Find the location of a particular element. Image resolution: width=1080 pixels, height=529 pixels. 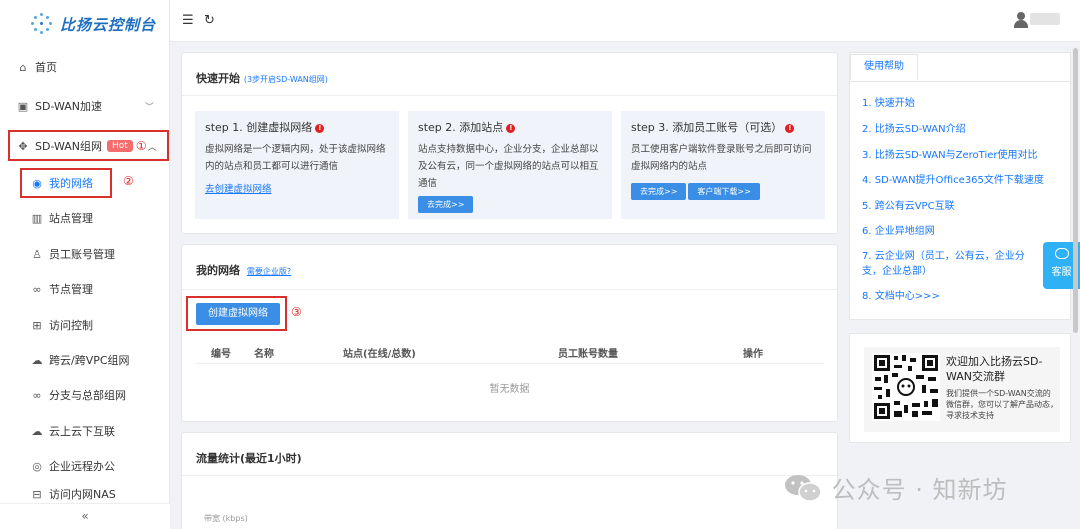

help-link: 2. 比扬云SD-WAN介绍 is located at coordinates (957, 129).